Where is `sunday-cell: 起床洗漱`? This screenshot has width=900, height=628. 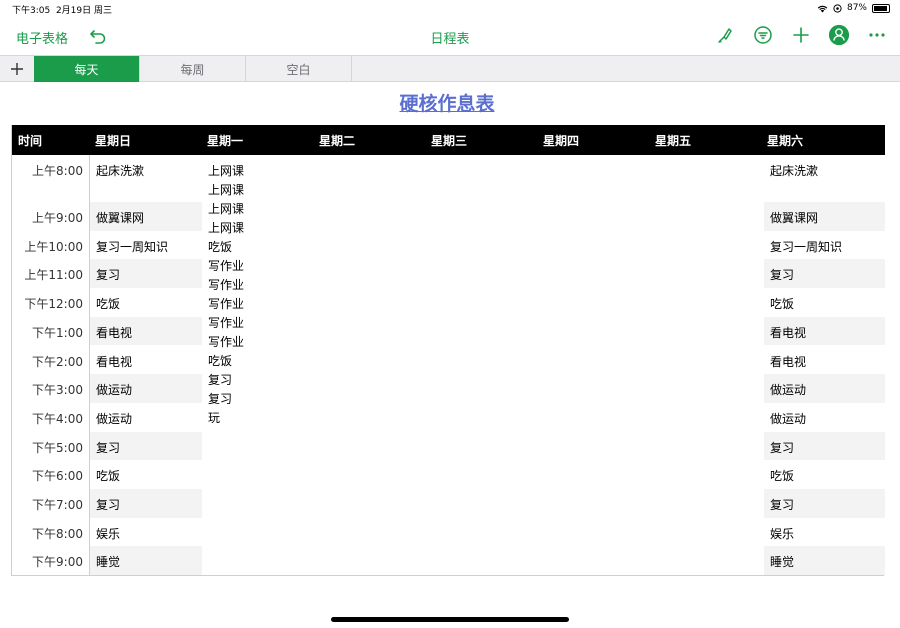
sunday-cell: 起床洗漱 is located at coordinates (146, 178).